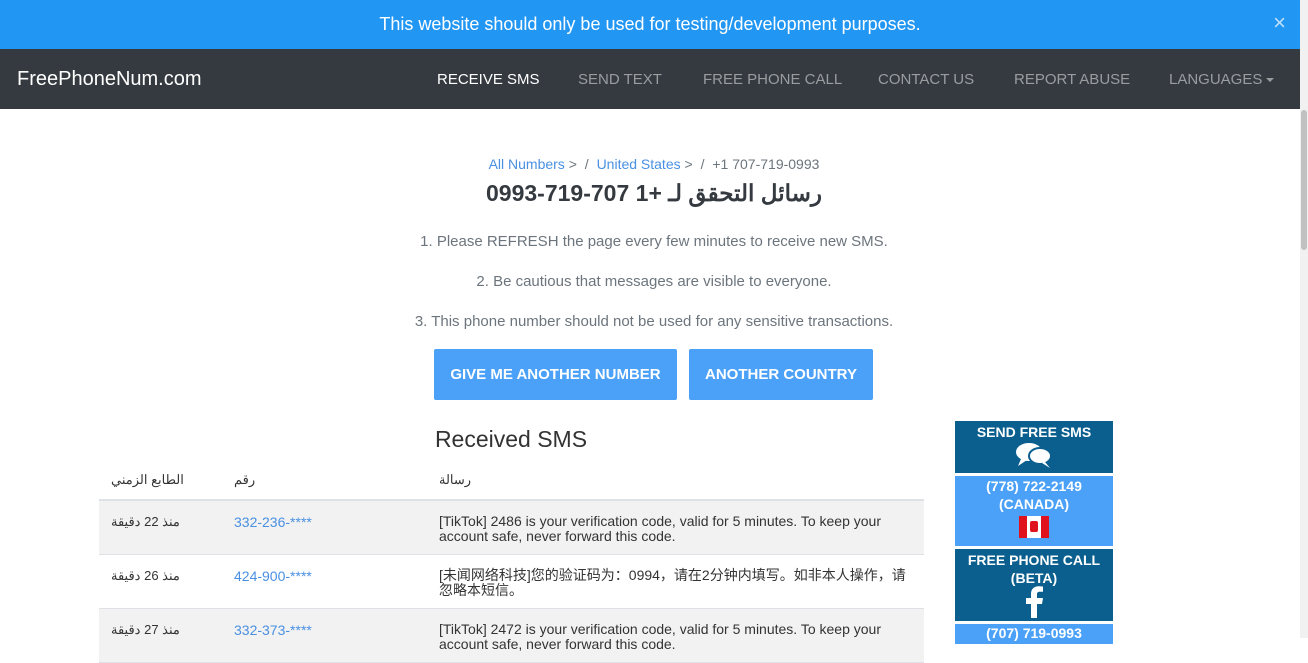 This screenshot has width=1308, height=663. What do you see at coordinates (772, 79) in the screenshot?
I see `nav-free-phone-call: FREE PHONE CALL` at bounding box center [772, 79].